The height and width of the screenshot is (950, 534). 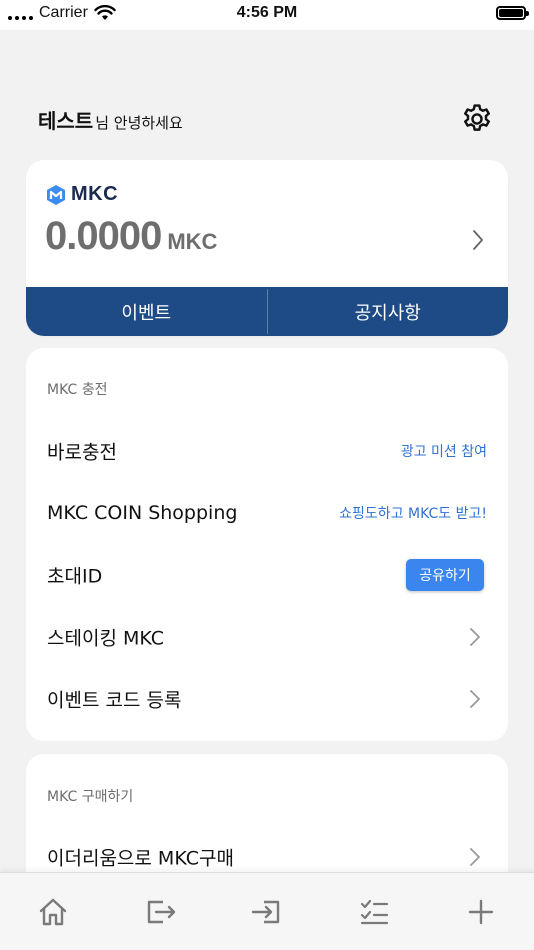 I want to click on send-icon, so click(x=161, y=911).